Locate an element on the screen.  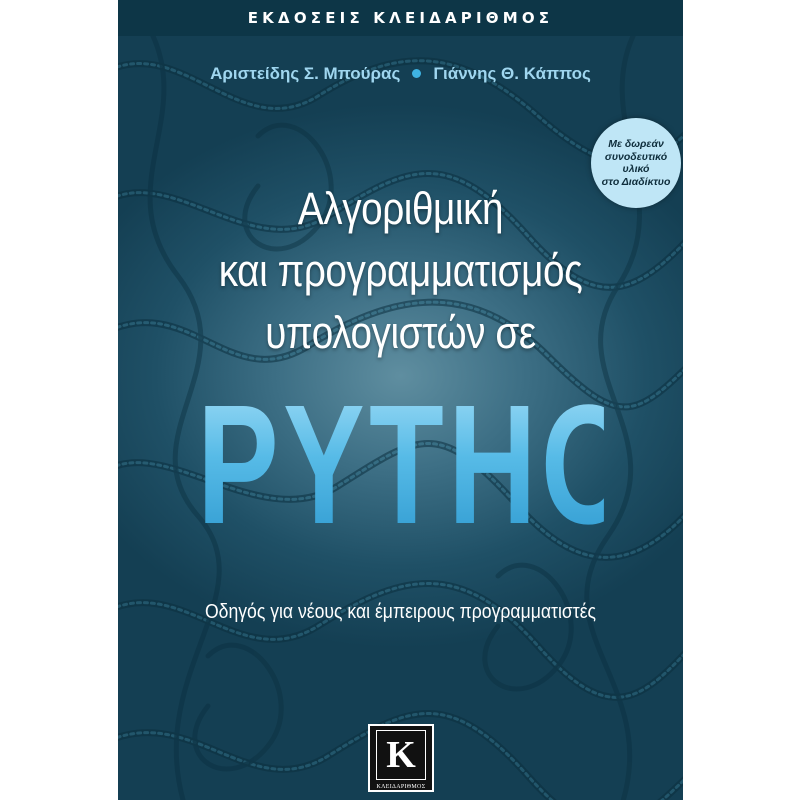
publisher-logo-icon: K ΚΛΕΙΔΑΡΙΘΜΟΣ is located at coordinates (401, 758).